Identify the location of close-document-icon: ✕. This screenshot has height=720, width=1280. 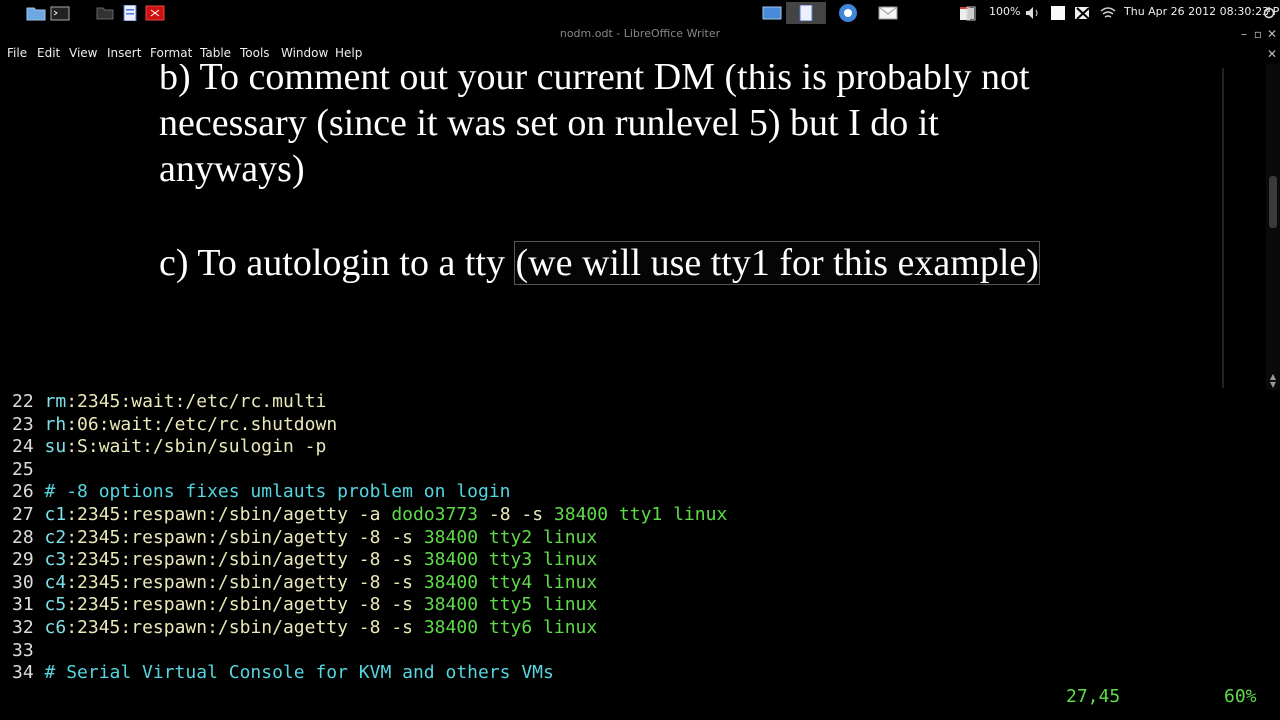
(1272, 54).